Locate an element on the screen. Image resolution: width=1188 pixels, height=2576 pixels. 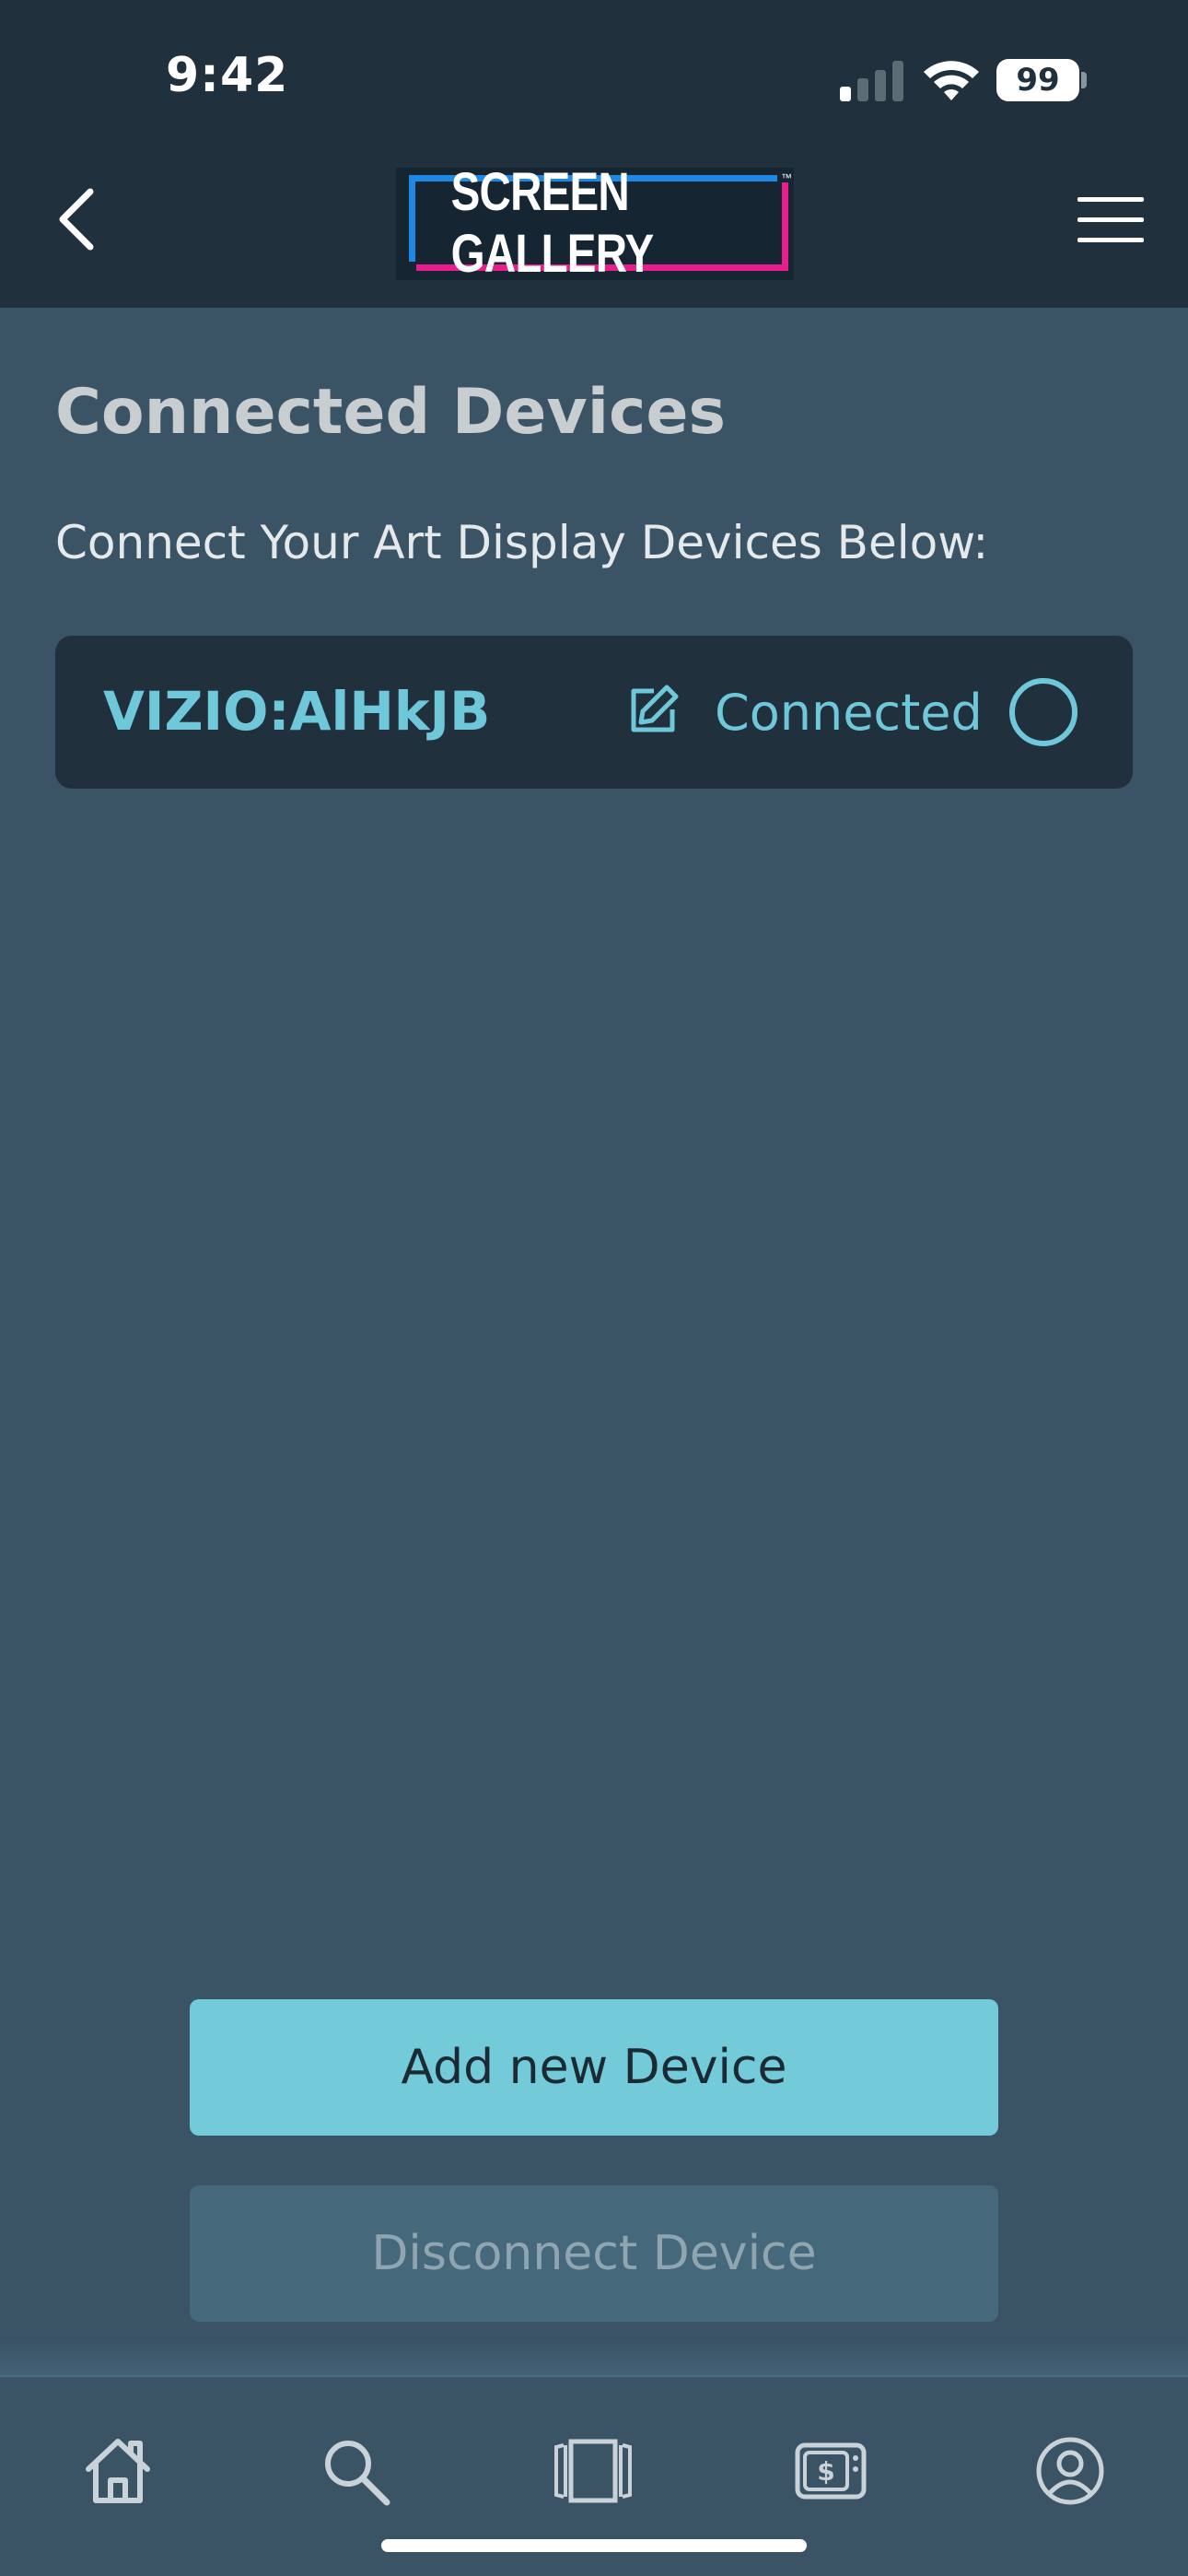
battery-level: 99 is located at coordinates (1038, 80).